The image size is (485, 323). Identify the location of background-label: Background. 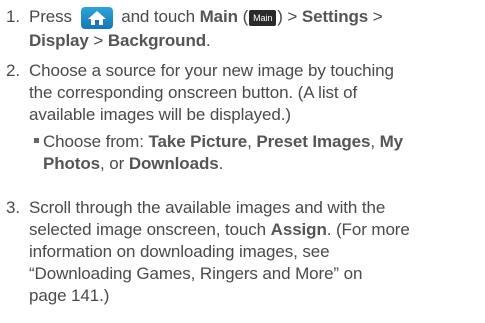
(157, 40).